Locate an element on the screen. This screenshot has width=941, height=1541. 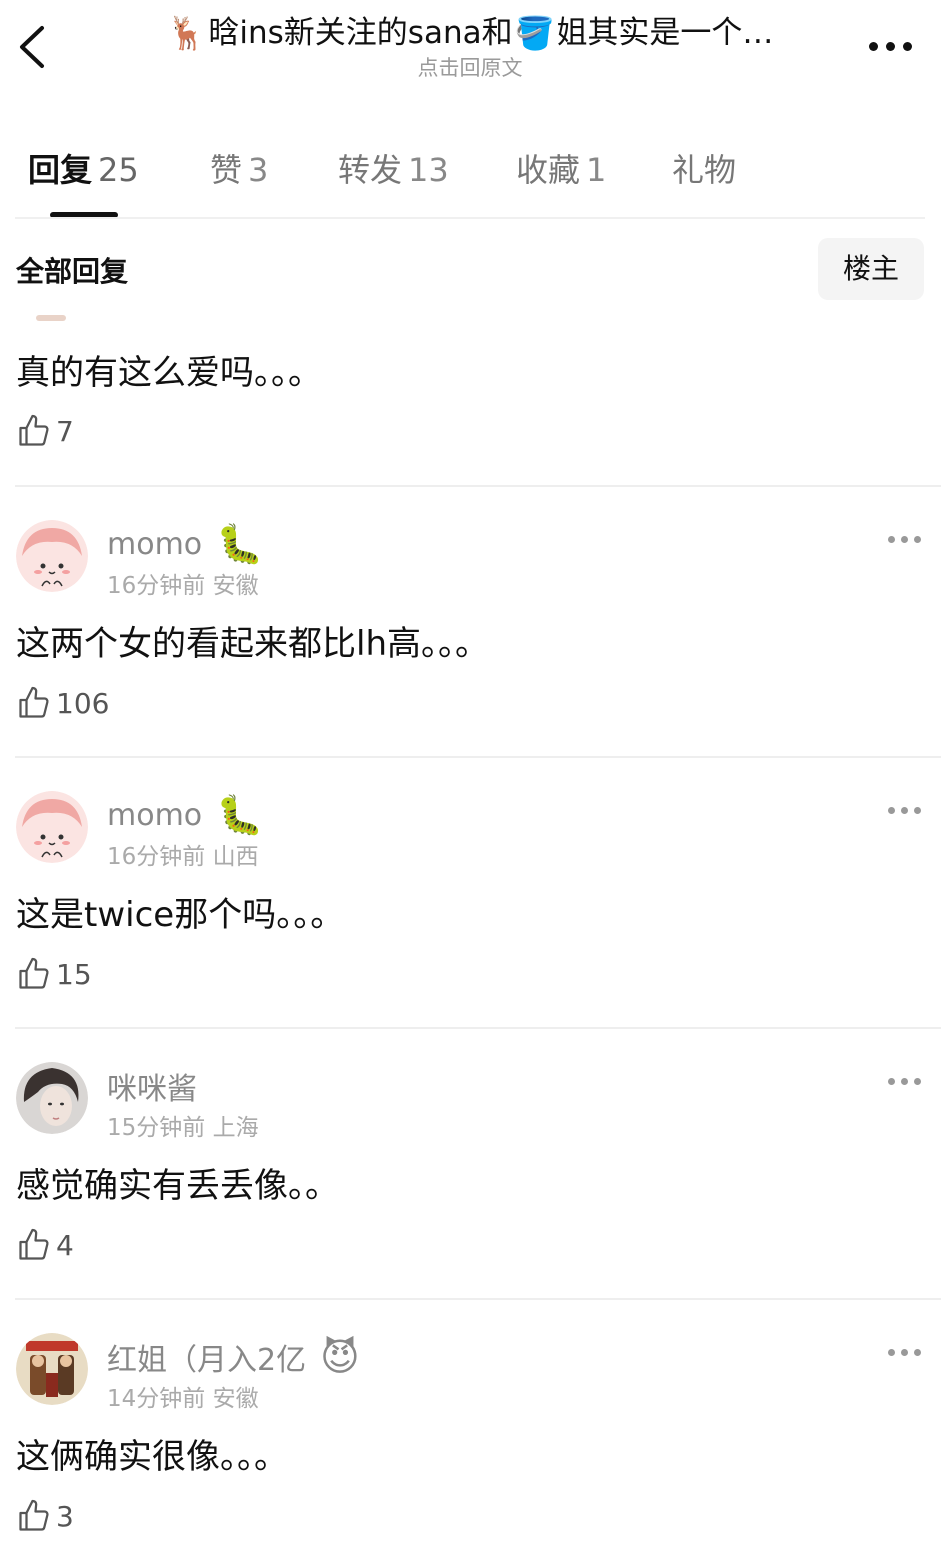
like-button: 4 is located at coordinates (45, 1245).